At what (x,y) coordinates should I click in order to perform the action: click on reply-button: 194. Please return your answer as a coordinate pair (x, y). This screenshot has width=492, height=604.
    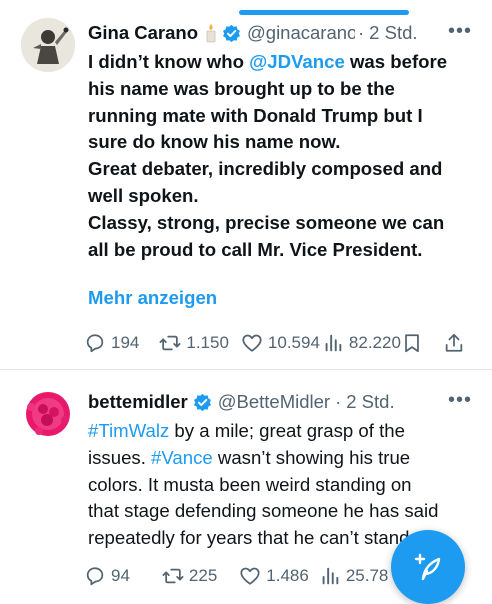
    Looking at the image, I should click on (111, 343).